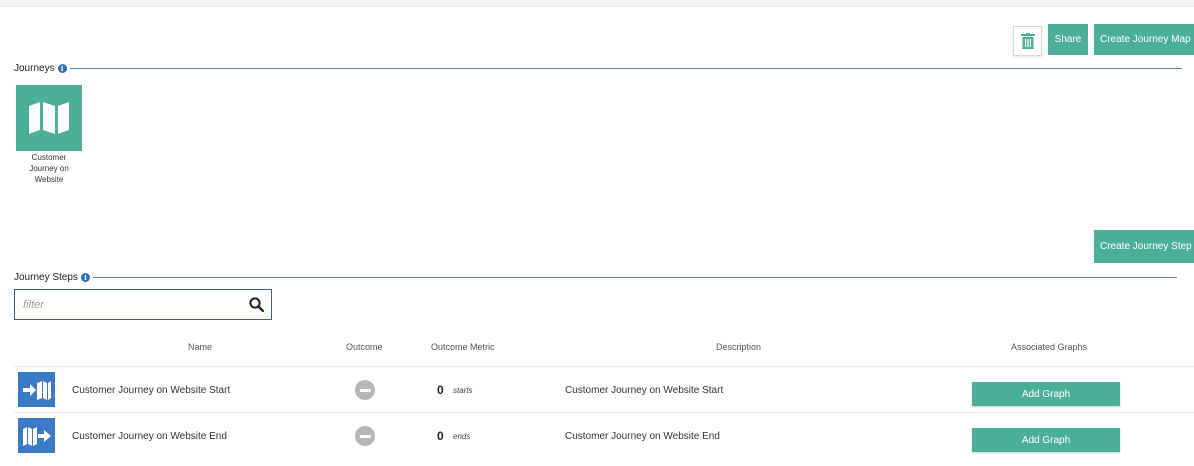  I want to click on map-icon, so click(49, 118).